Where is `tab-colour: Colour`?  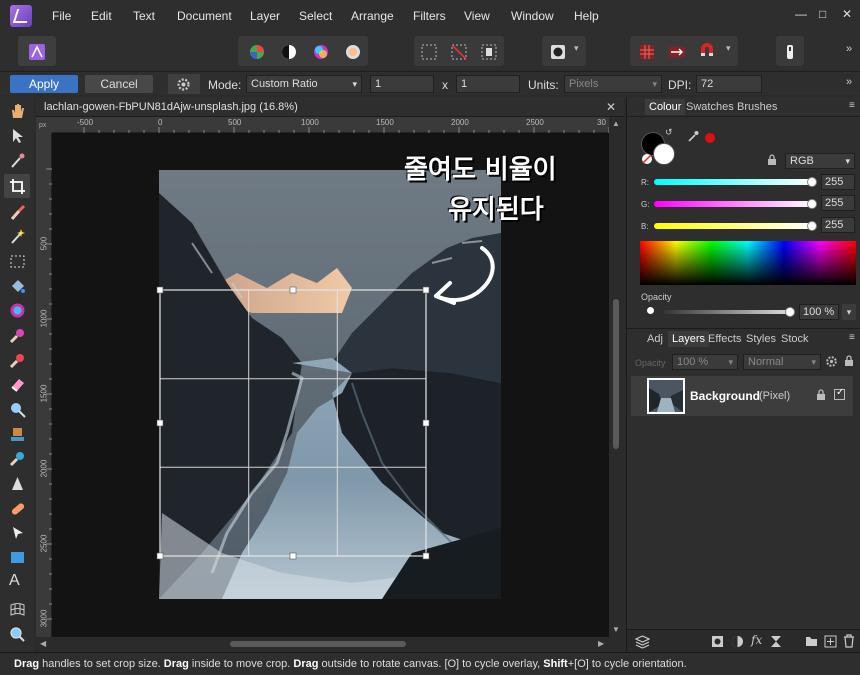 tab-colour: Colour is located at coordinates (665, 107).